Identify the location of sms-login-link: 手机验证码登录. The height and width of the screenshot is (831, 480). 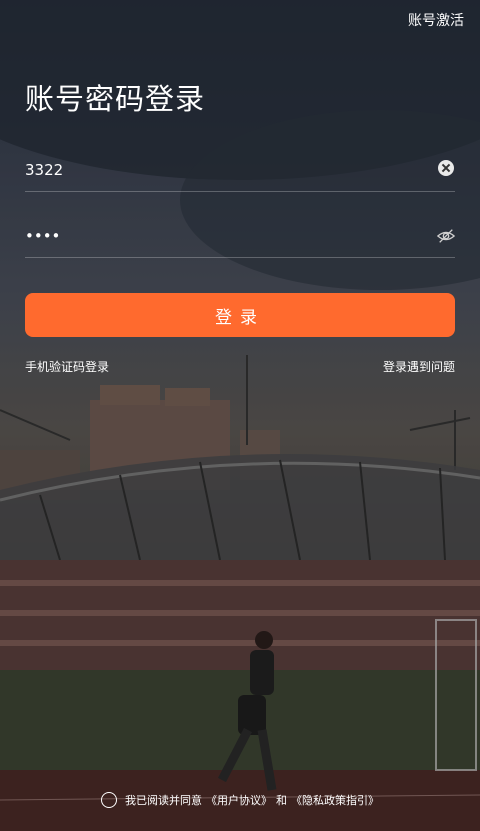
(67, 366).